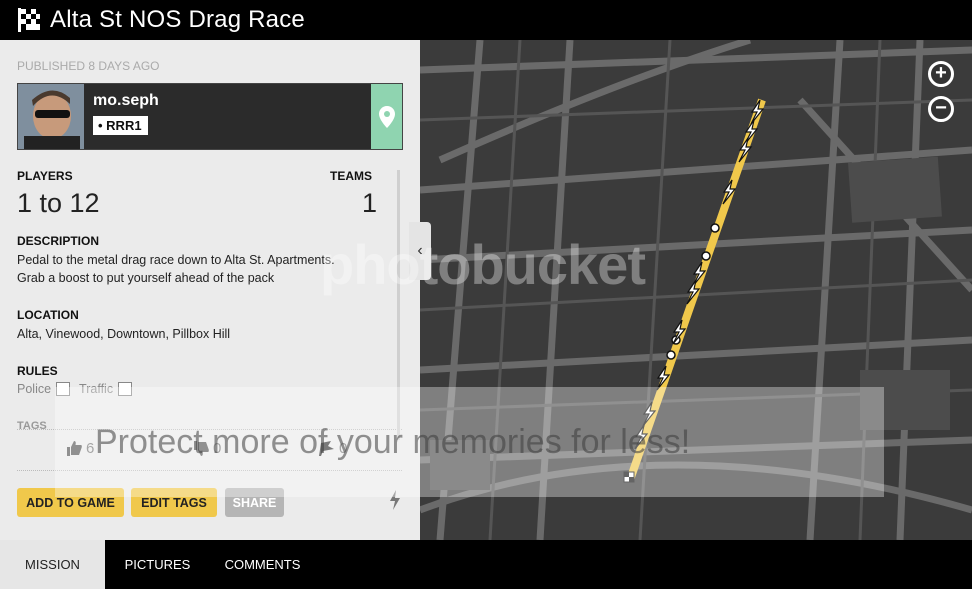 Image resolution: width=972 pixels, height=589 pixels. What do you see at coordinates (52, 564) in the screenshot?
I see `tab-mission: MISSION` at bounding box center [52, 564].